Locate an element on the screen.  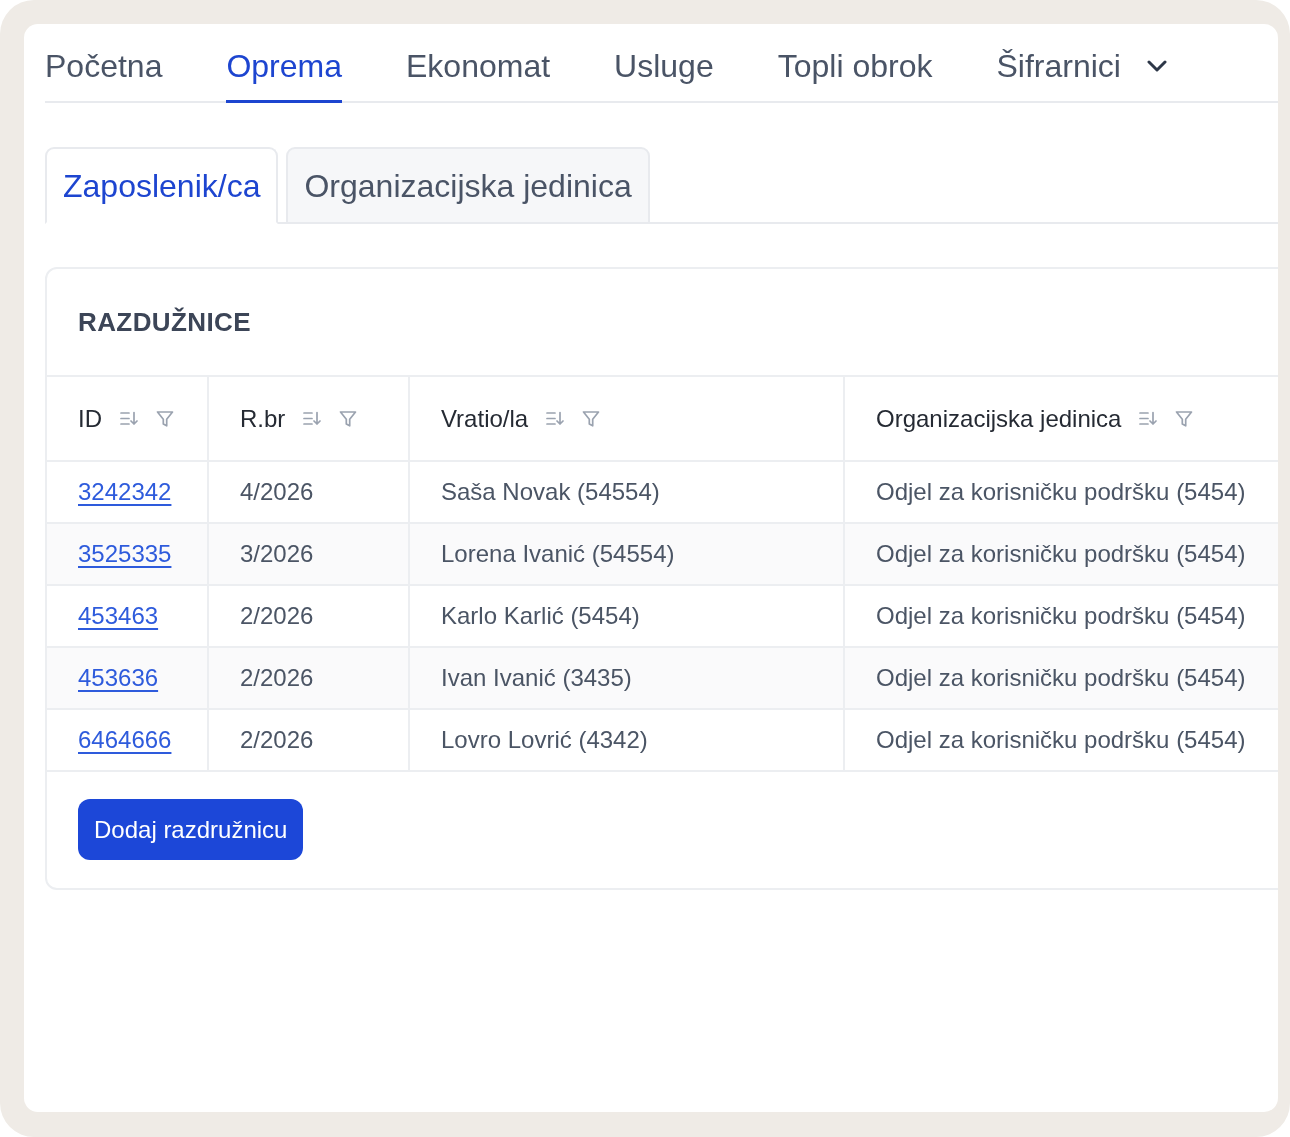
table-cell: 3/2026 is located at coordinates (308, 554).